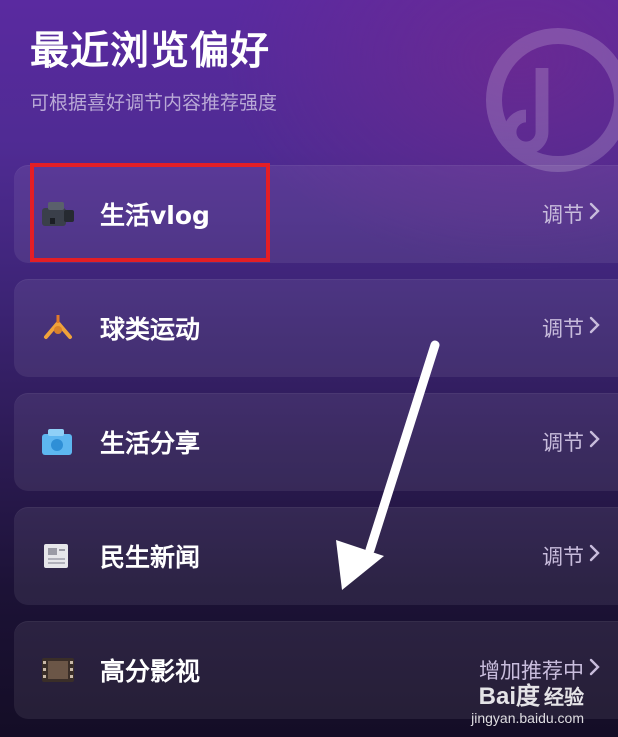  I want to click on photo-share-icon, so click(57, 442).